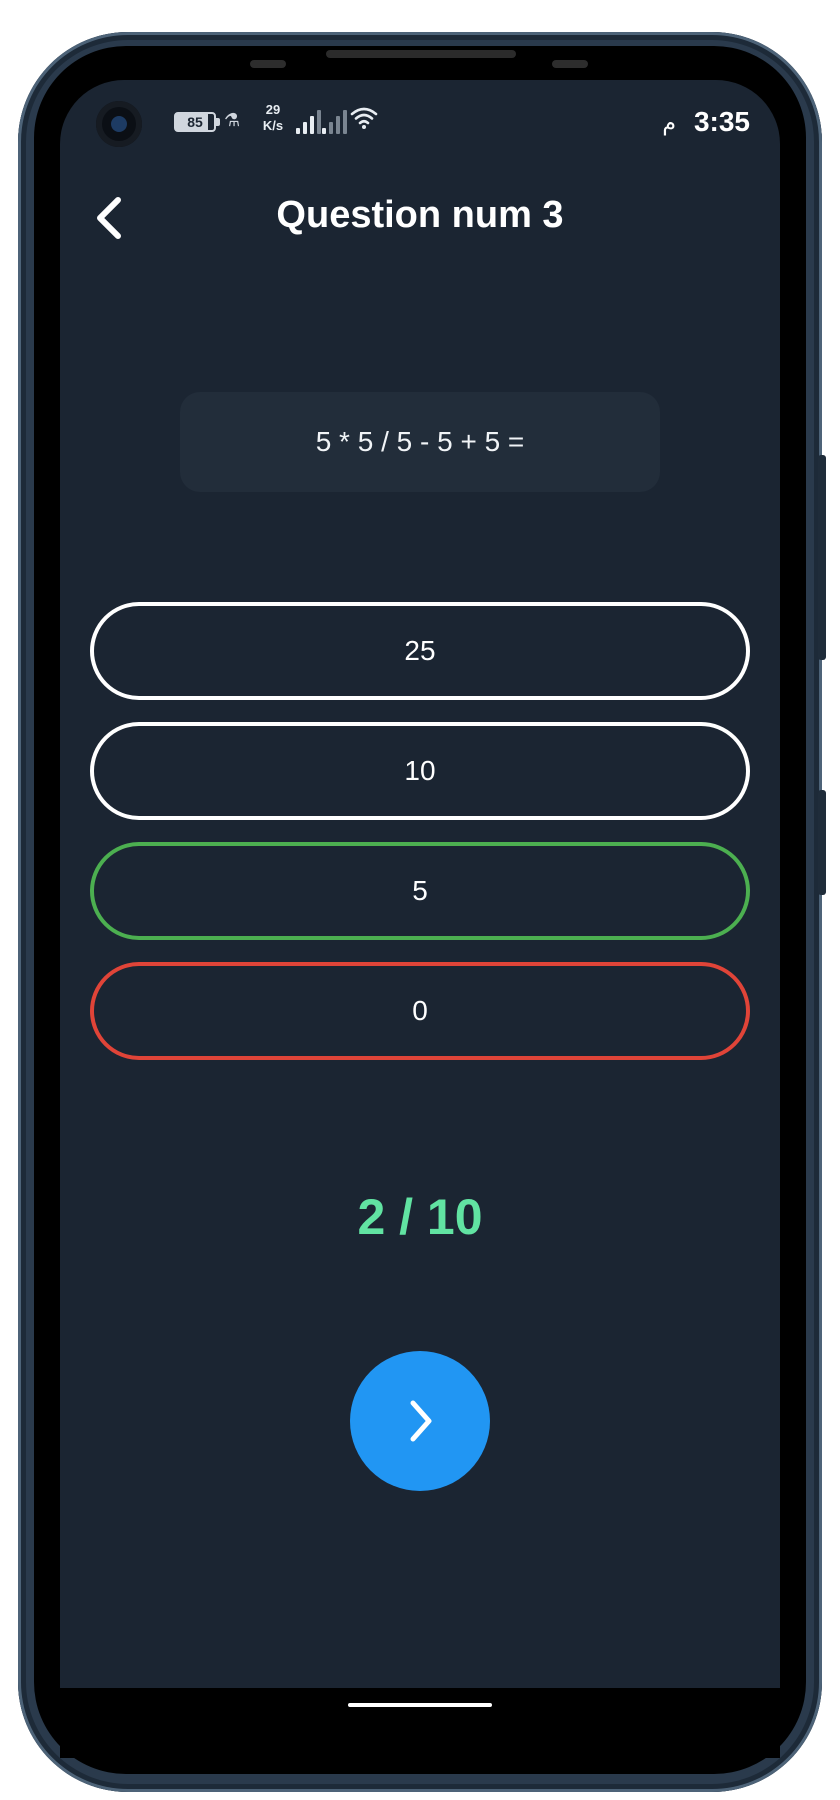  Describe the element at coordinates (364, 121) in the screenshot. I see `wifi-icon` at that location.